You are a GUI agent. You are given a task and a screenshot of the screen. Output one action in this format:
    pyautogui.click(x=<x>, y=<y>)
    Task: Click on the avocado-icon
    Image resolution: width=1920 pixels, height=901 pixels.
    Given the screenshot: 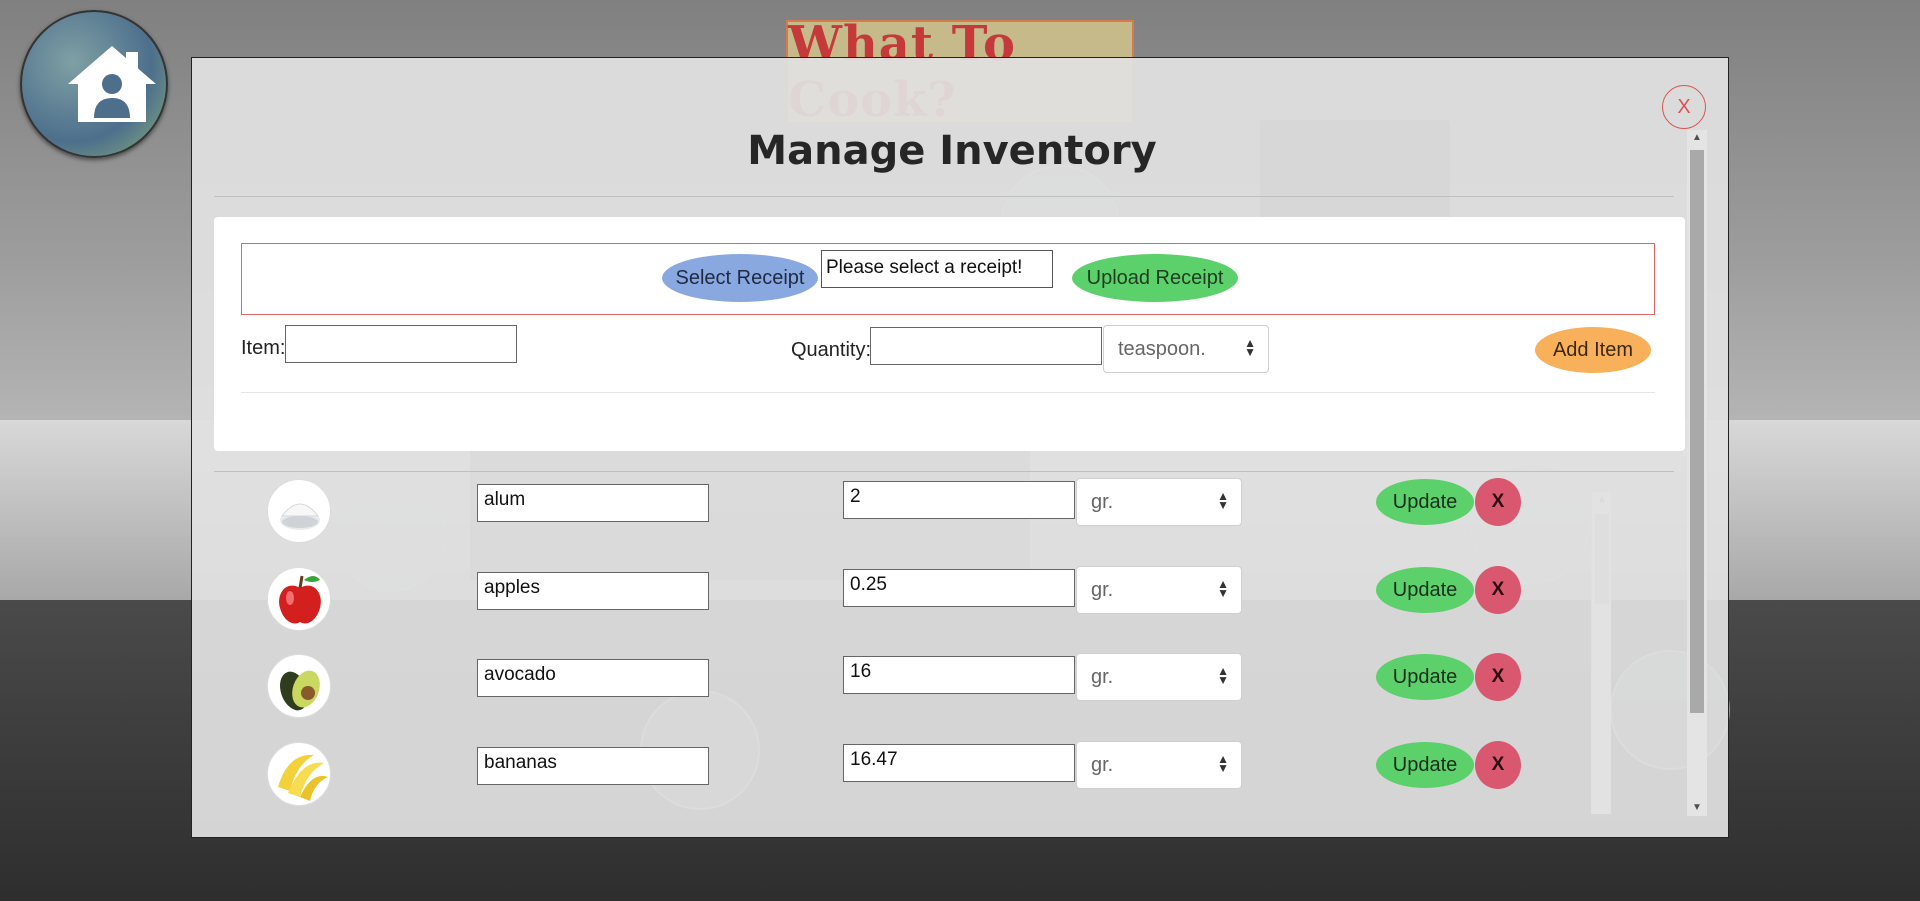 What is the action you would take?
    pyautogui.click(x=299, y=686)
    